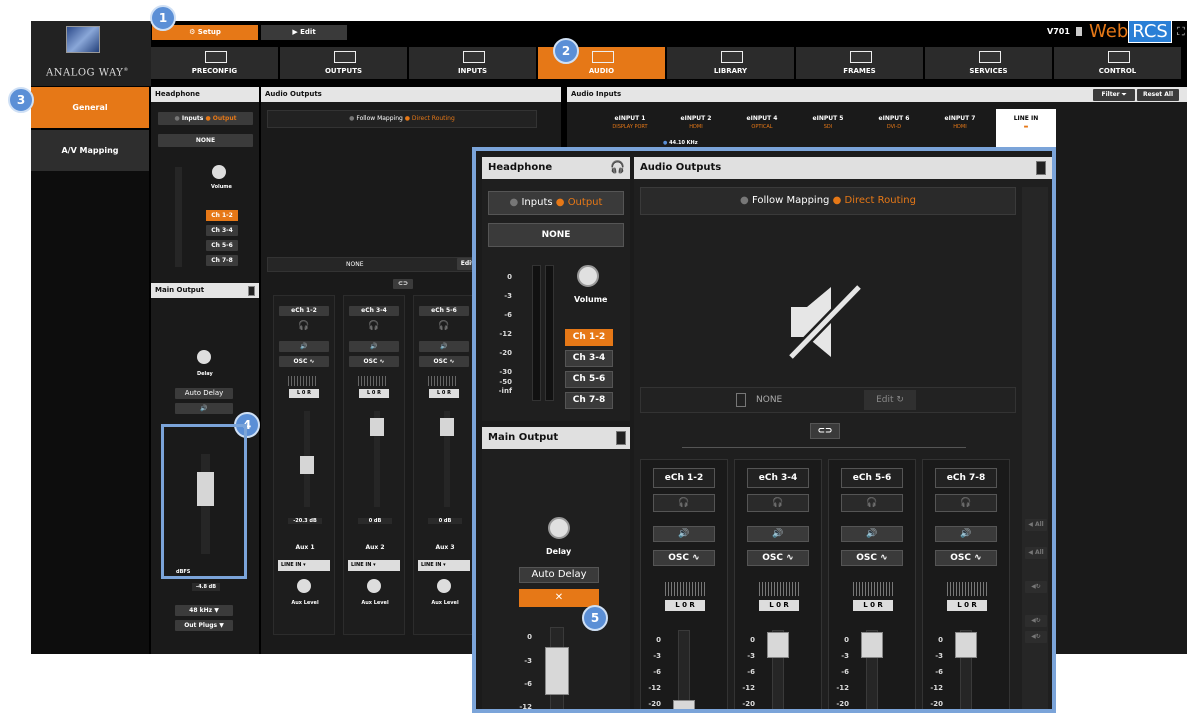 The height and width of the screenshot is (713, 1187). Describe the element at coordinates (90, 107) in the screenshot. I see `sidebar-item-general: General` at that location.